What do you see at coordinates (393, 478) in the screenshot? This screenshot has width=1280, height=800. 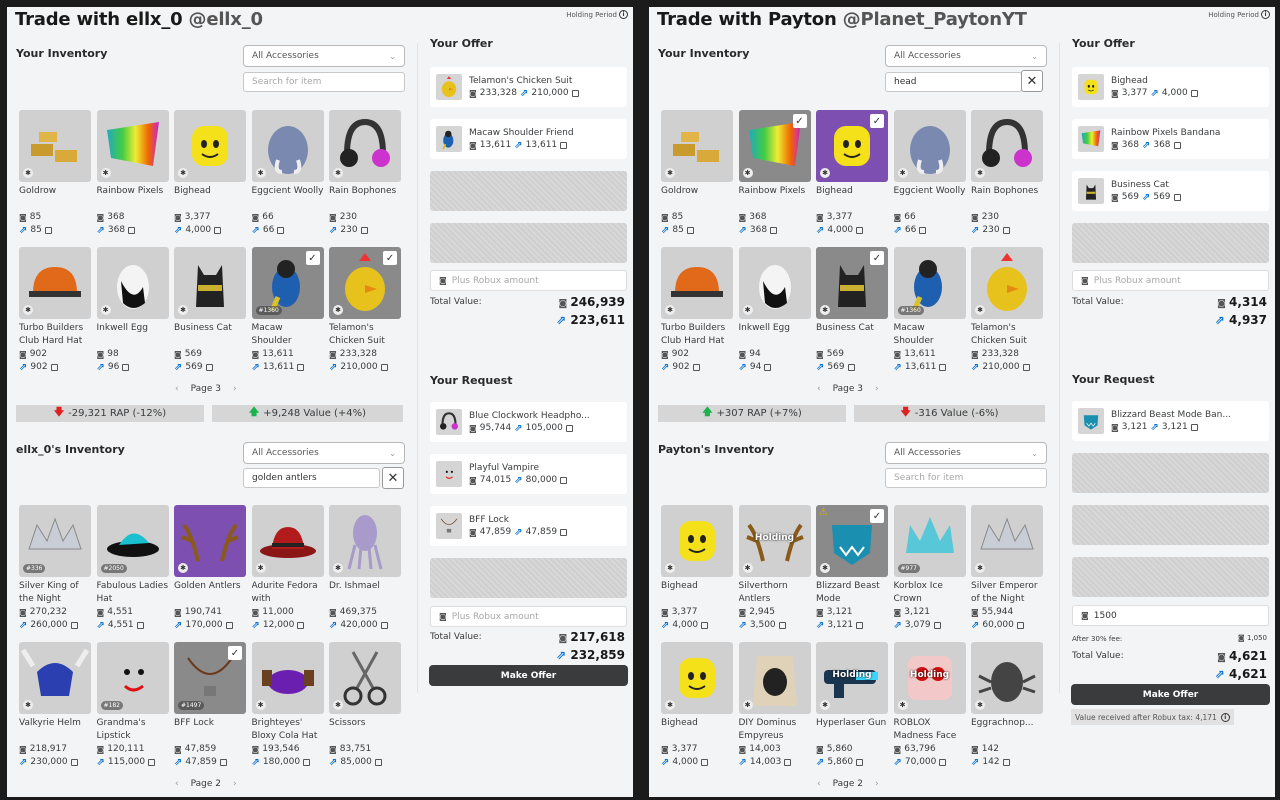 I see `clear-search-button-2: ✕` at bounding box center [393, 478].